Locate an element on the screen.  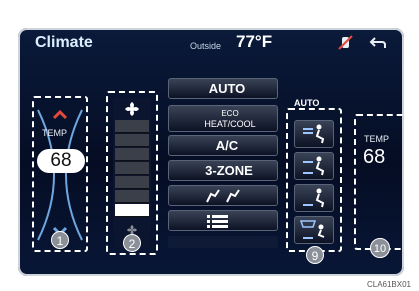
vent-face-button is located at coordinates (314, 134).